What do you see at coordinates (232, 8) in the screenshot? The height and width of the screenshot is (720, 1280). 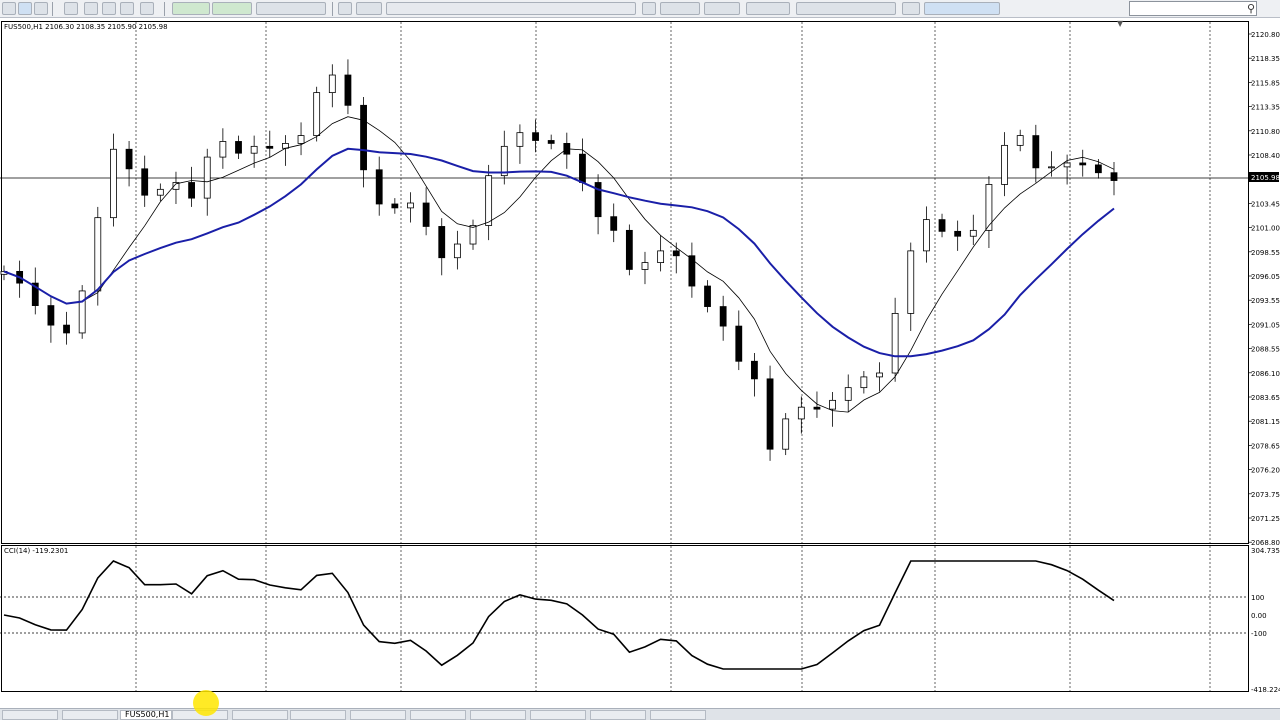 I see `autotrading-icon` at bounding box center [232, 8].